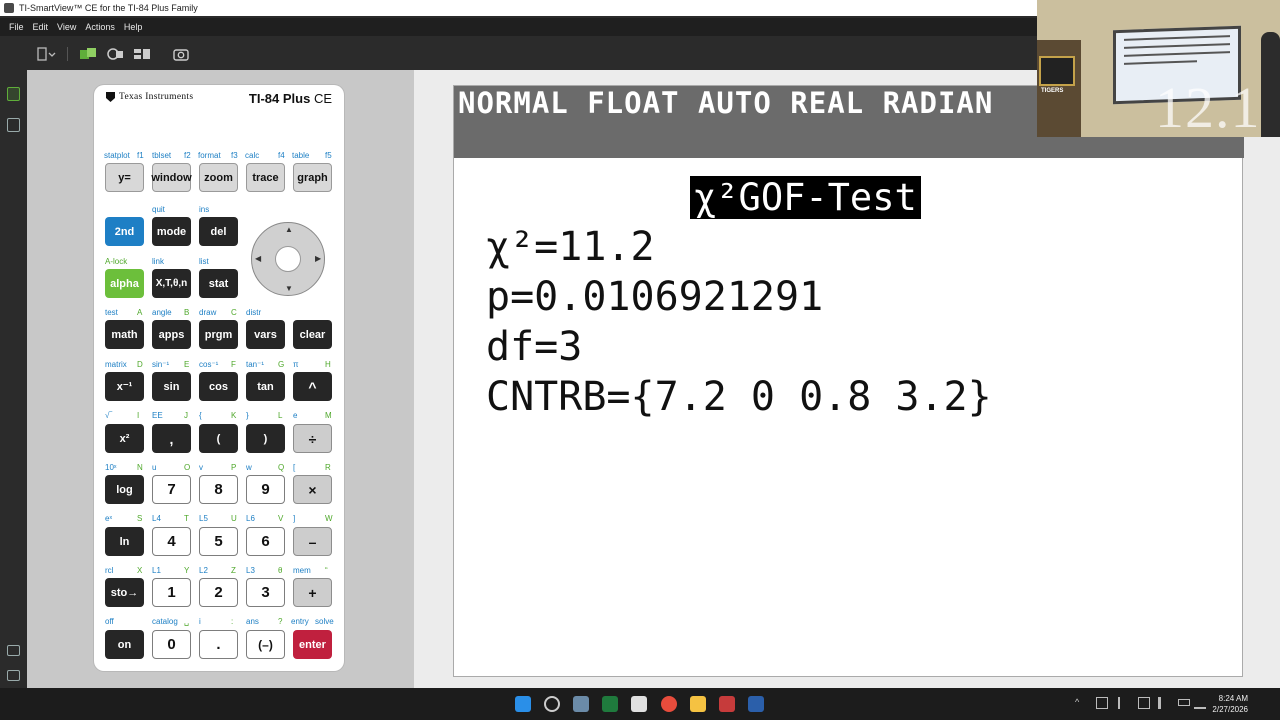 Image resolution: width=1280 pixels, height=720 pixels. What do you see at coordinates (171, 283) in the screenshot?
I see `key-xton: X,T,θ,n` at bounding box center [171, 283].